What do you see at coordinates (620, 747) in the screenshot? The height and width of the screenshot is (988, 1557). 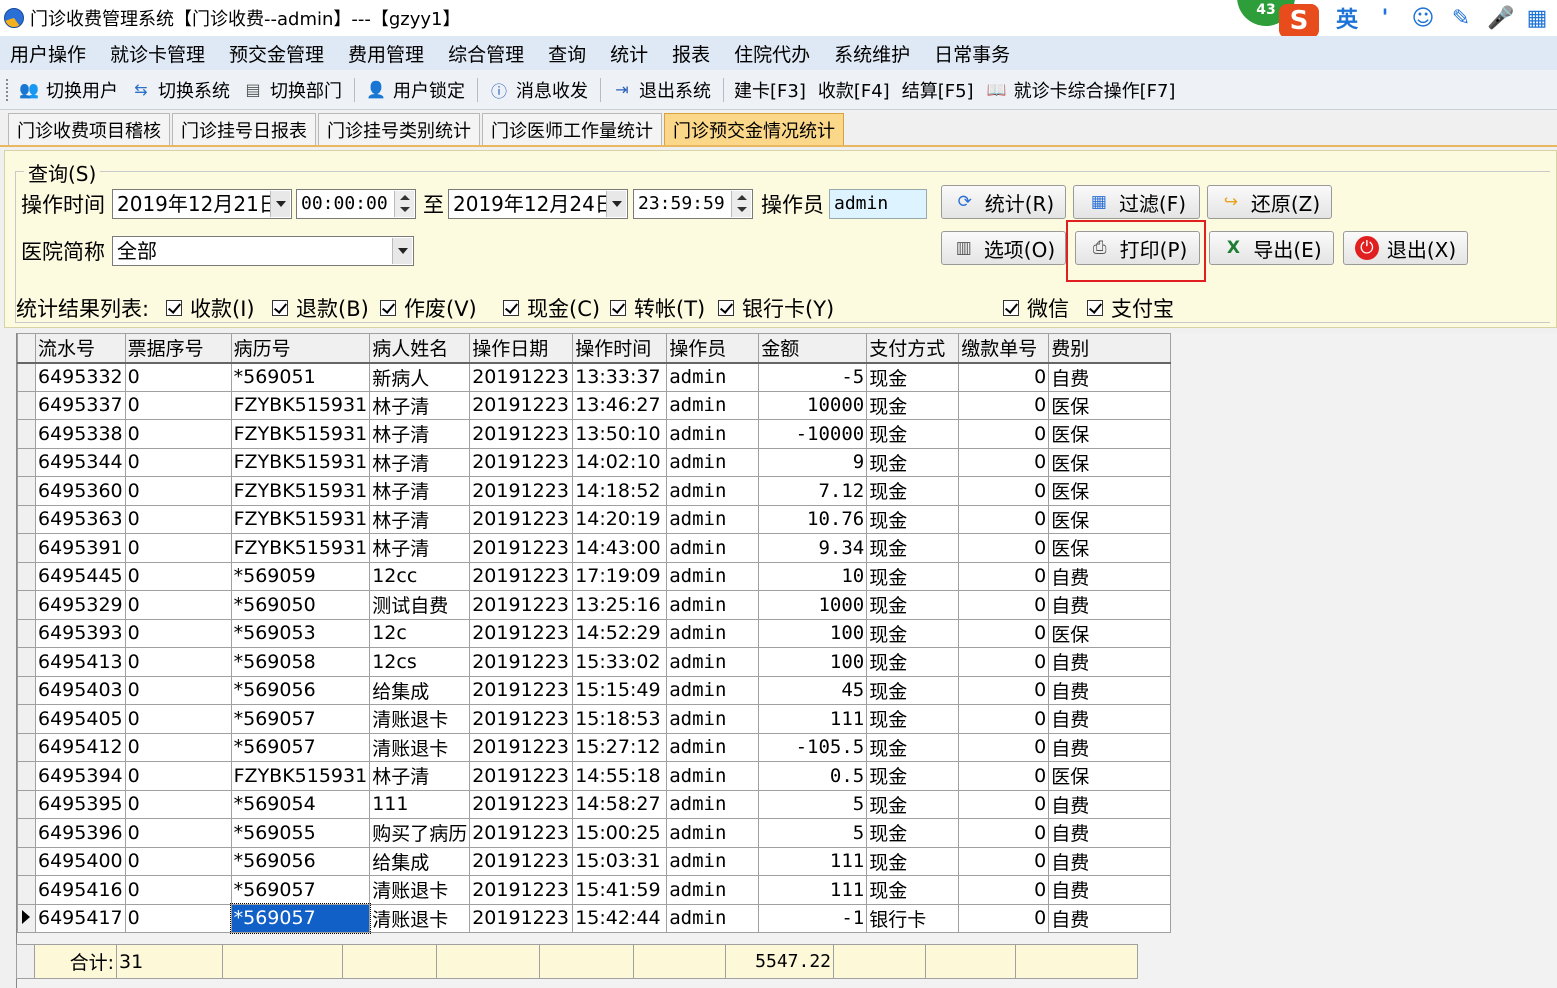 I see `col-op-time-cell: 15:27:12` at bounding box center [620, 747].